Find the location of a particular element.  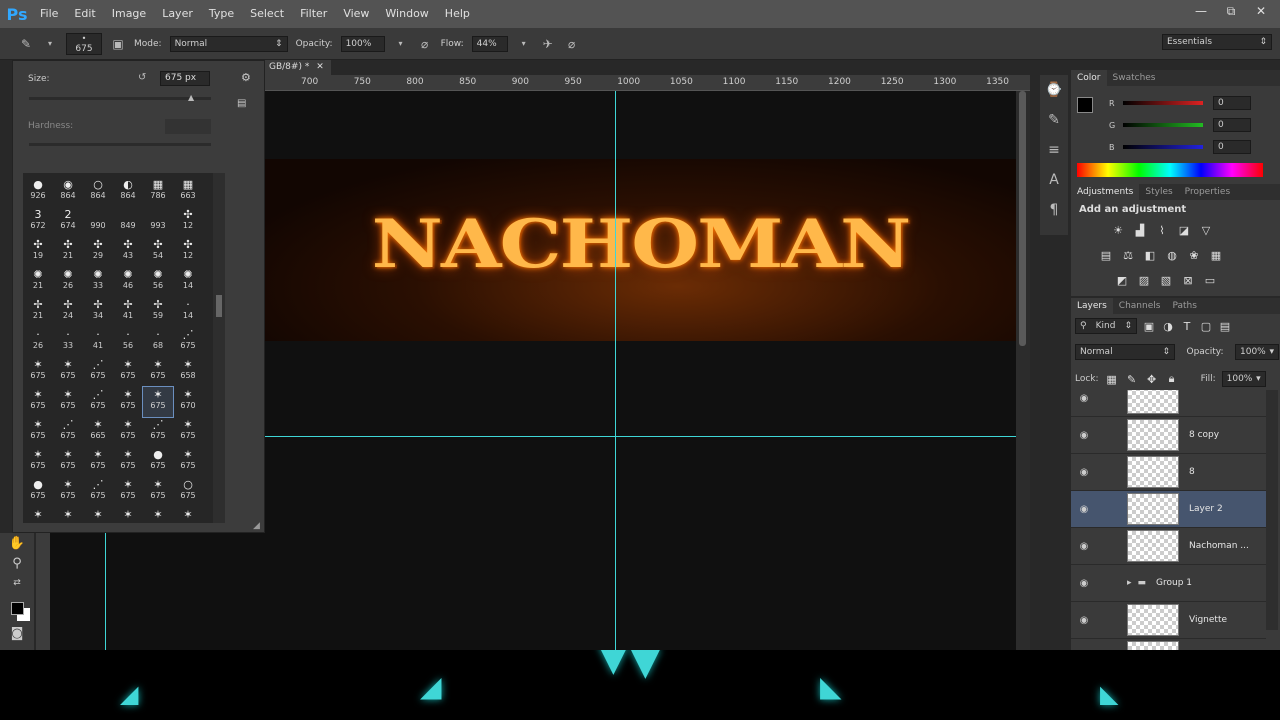

vertical-guide is located at coordinates (105, 596).